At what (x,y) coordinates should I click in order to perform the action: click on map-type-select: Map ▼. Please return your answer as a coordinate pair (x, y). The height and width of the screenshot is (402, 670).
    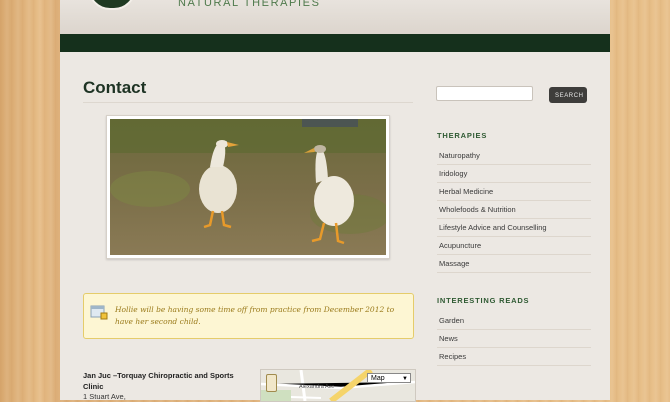
    Looking at the image, I should click on (389, 378).